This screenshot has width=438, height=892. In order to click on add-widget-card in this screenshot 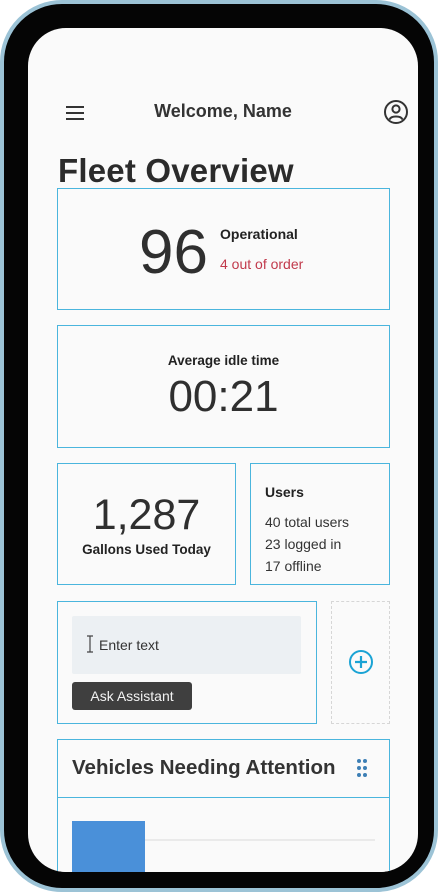, I will do `click(360, 662)`.